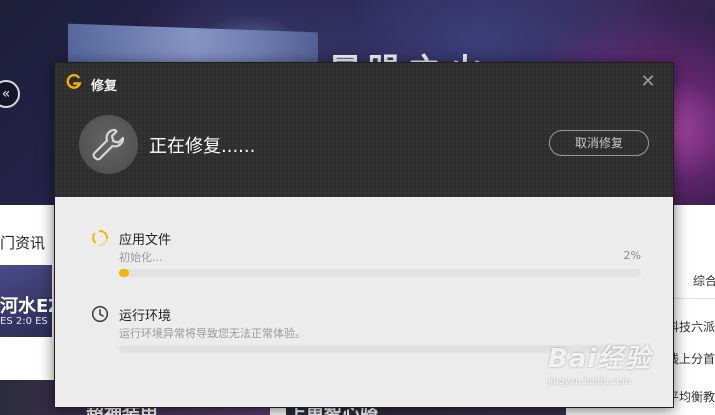 The width and height of the screenshot is (715, 415). I want to click on cancel-repair-button: 取消修复, so click(599, 143).